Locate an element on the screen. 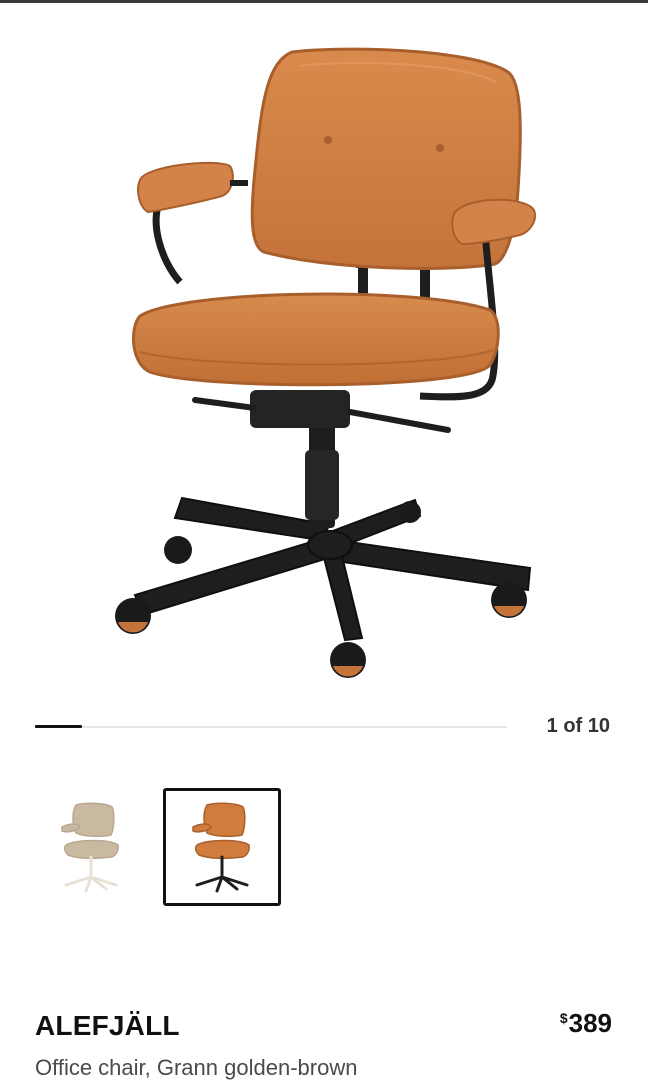 The image size is (648, 1081). product-name: ALEFJÄLL is located at coordinates (107, 1025).